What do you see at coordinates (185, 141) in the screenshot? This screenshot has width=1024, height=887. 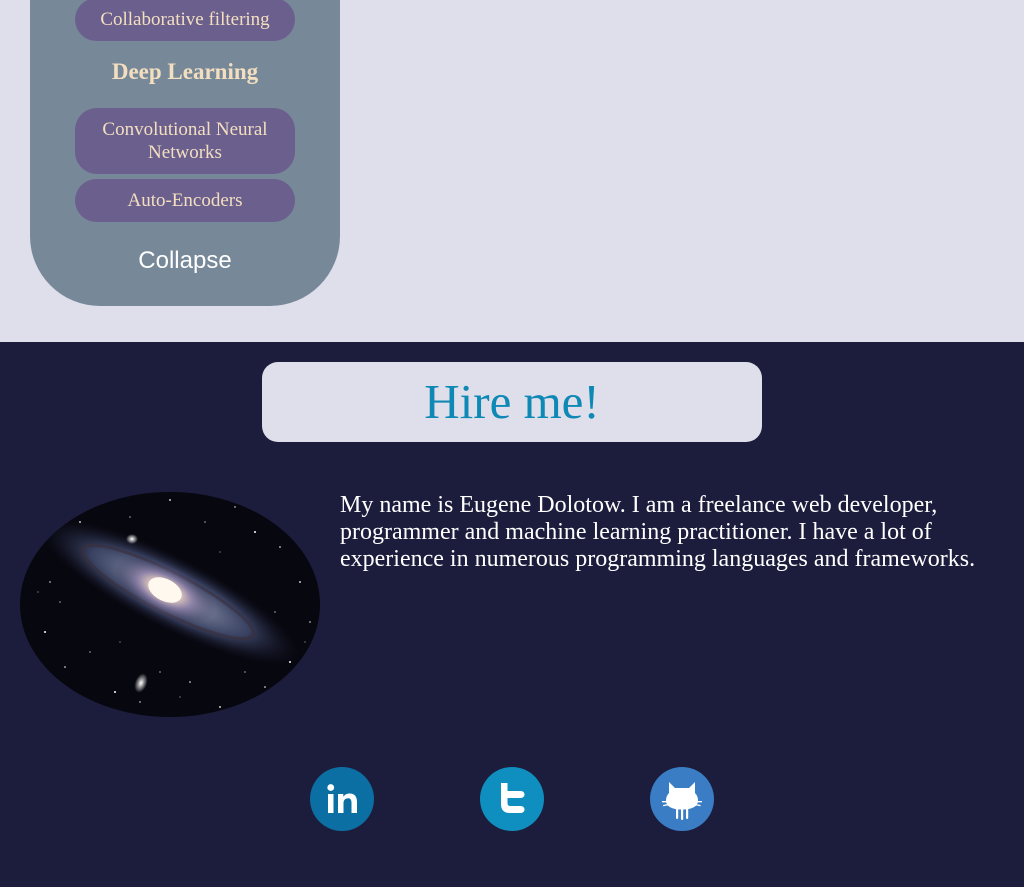 I see `sidebar-item-convolutional-neural-networks: Convolutional Neural Networks` at bounding box center [185, 141].